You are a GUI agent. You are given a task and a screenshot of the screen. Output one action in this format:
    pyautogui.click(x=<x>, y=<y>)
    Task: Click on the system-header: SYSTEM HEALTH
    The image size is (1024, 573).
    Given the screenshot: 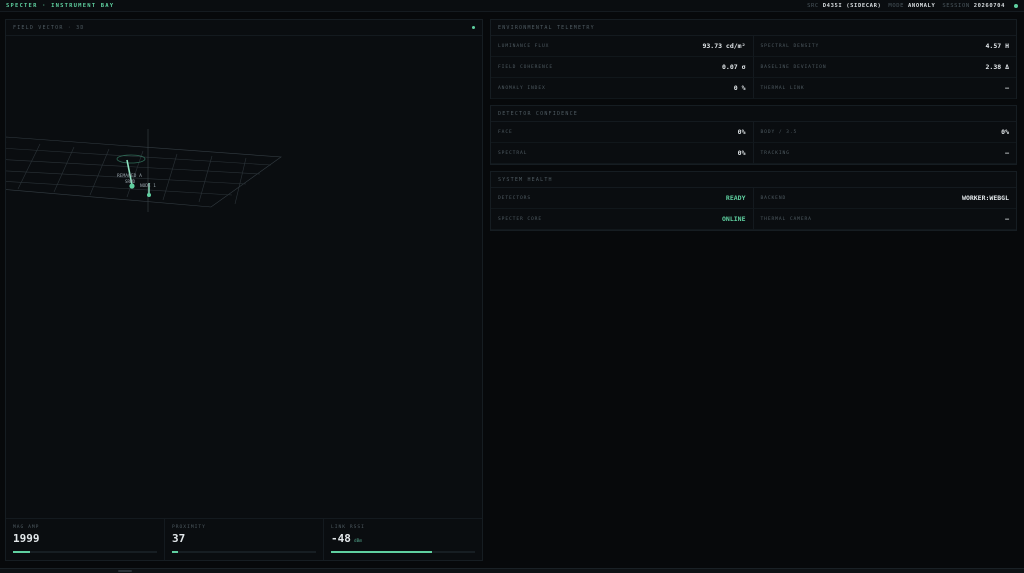 What is the action you would take?
    pyautogui.click(x=753, y=180)
    